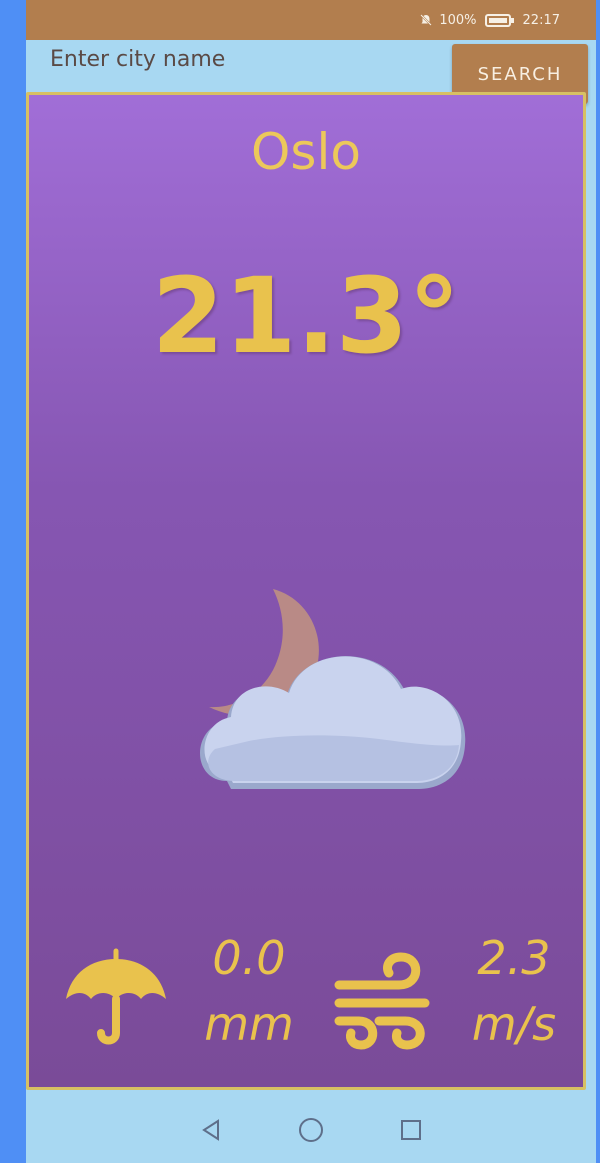 Image resolution: width=600 pixels, height=1163 pixels. What do you see at coordinates (245, 59) in the screenshot?
I see `city-search-input` at bounding box center [245, 59].